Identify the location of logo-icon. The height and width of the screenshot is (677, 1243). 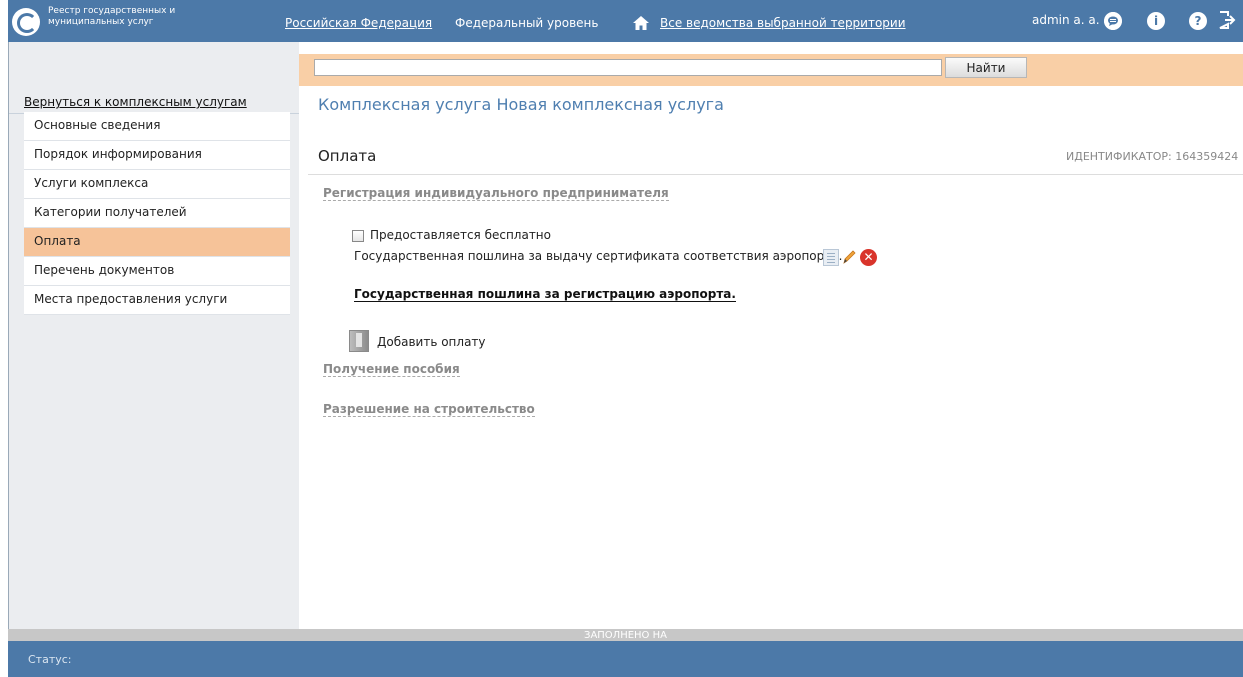
(26, 22).